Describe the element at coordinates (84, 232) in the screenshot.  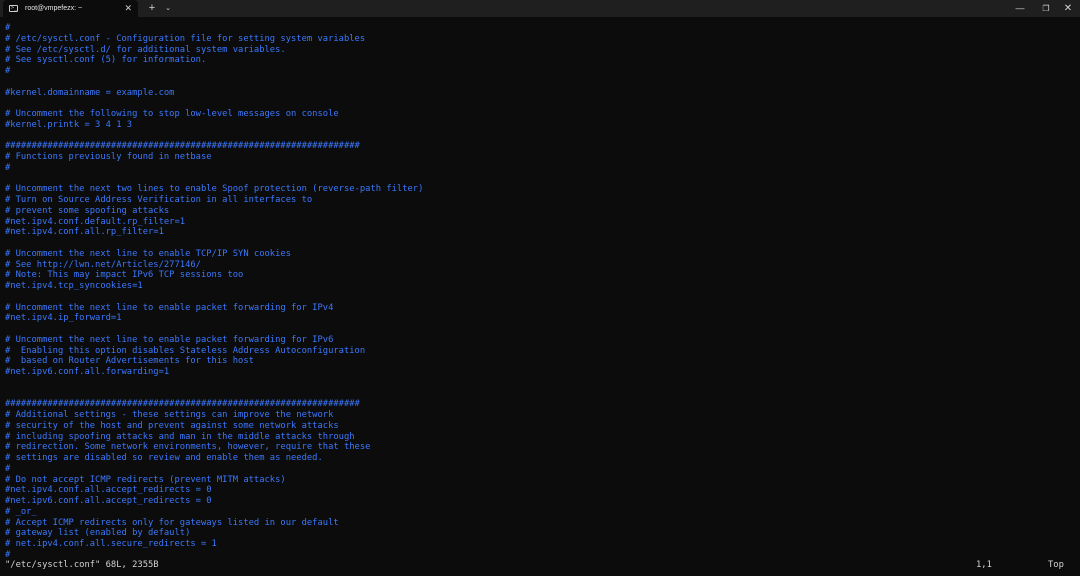
I see `buffer-line: #net.ipv4.conf.all.rp_filter=1` at that location.